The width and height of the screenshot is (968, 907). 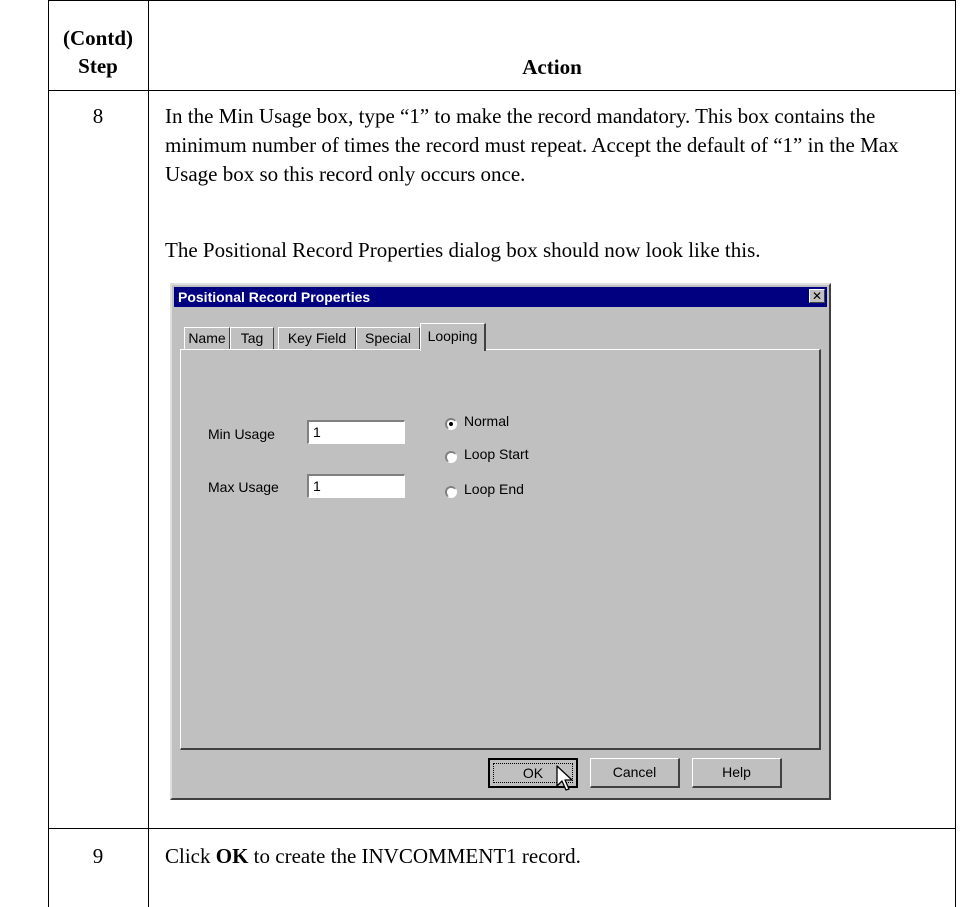 What do you see at coordinates (500, 297) in the screenshot?
I see `dialog-titlebar: Positional Record Properties ✕` at bounding box center [500, 297].